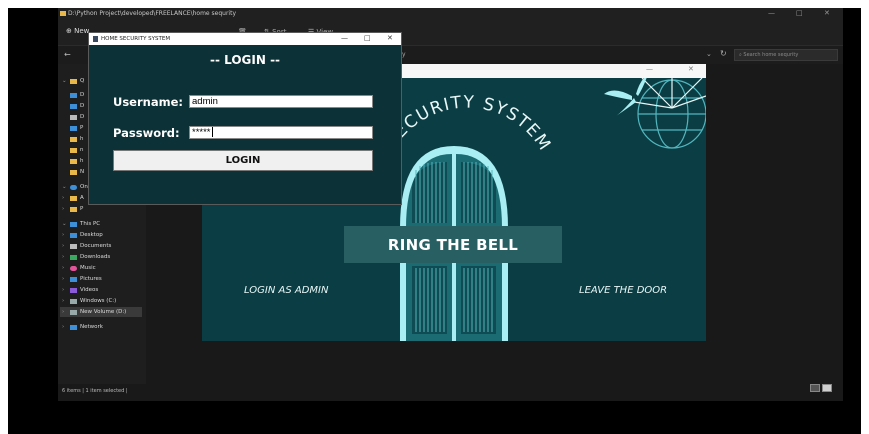  Describe the element at coordinates (245, 60) in the screenshot. I see `login-heading: -- LOGIN --` at that location.